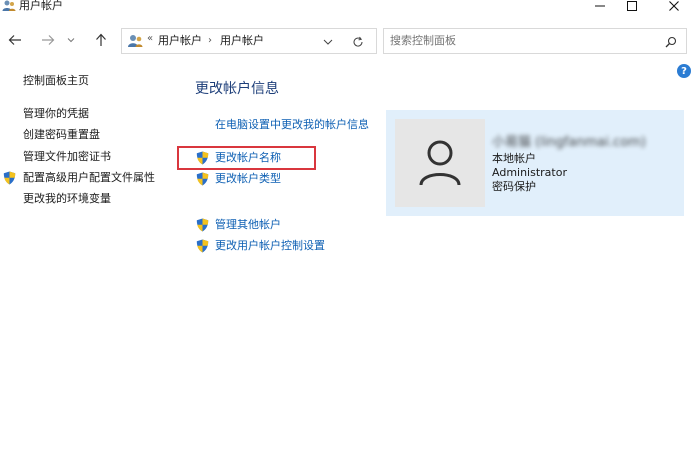 Image resolution: width=695 pixels, height=455 pixels. I want to click on help-icon: ?, so click(684, 71).